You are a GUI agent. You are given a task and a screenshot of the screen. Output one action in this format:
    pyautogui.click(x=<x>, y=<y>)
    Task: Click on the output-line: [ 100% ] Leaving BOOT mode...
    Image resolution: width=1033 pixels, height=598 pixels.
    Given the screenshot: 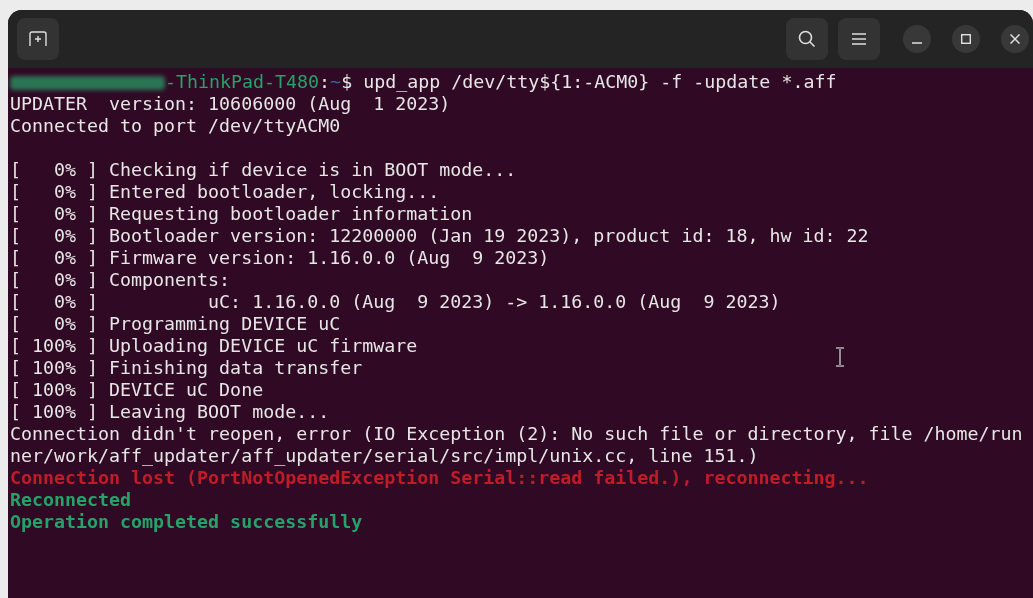 What is the action you would take?
    pyautogui.click(x=170, y=411)
    